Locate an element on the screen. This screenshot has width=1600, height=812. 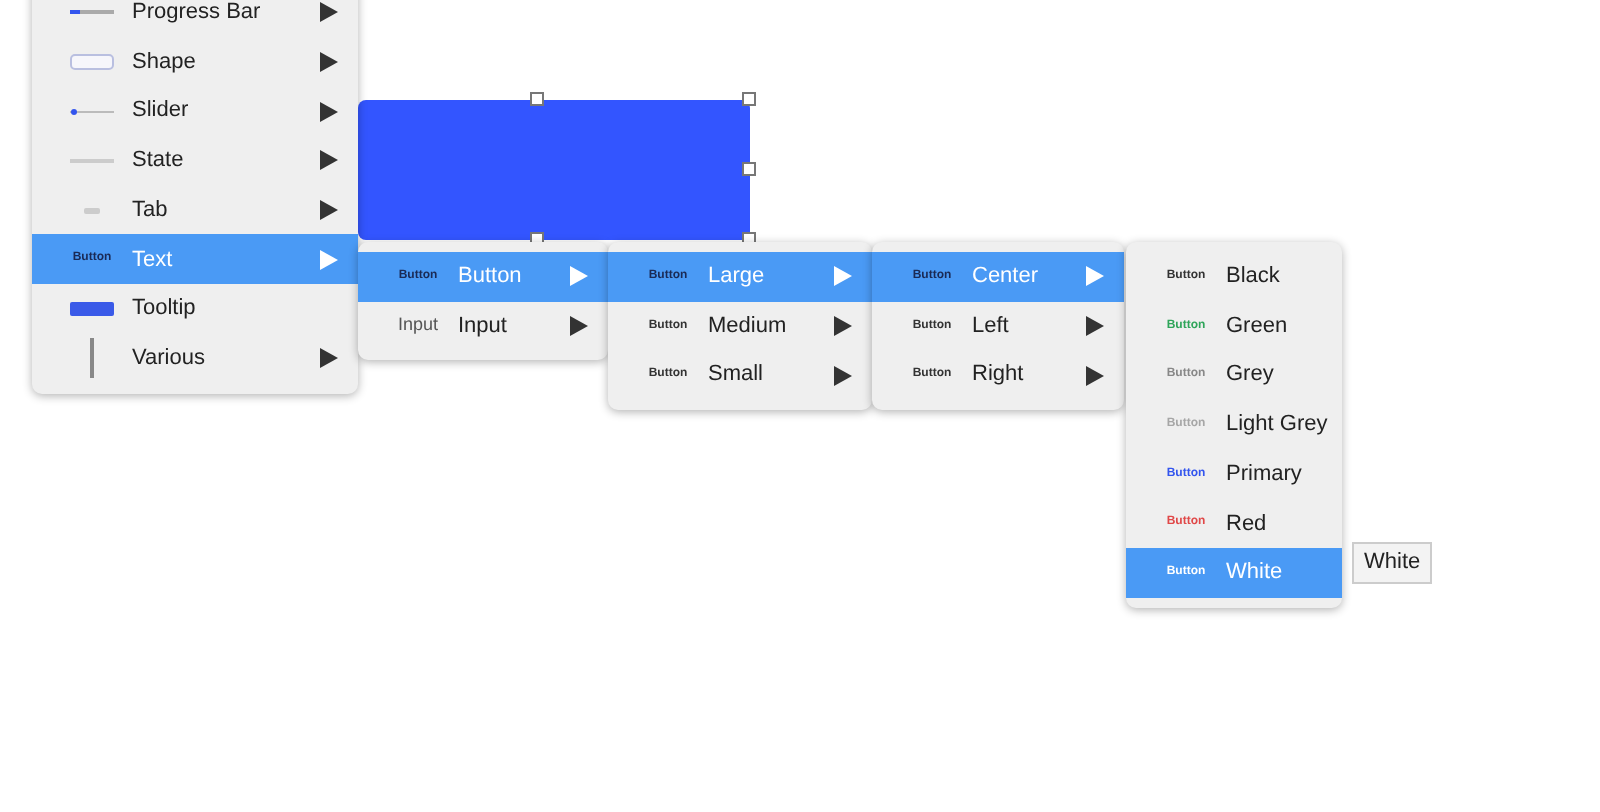
menu-item: Input Input is located at coordinates (483, 326).